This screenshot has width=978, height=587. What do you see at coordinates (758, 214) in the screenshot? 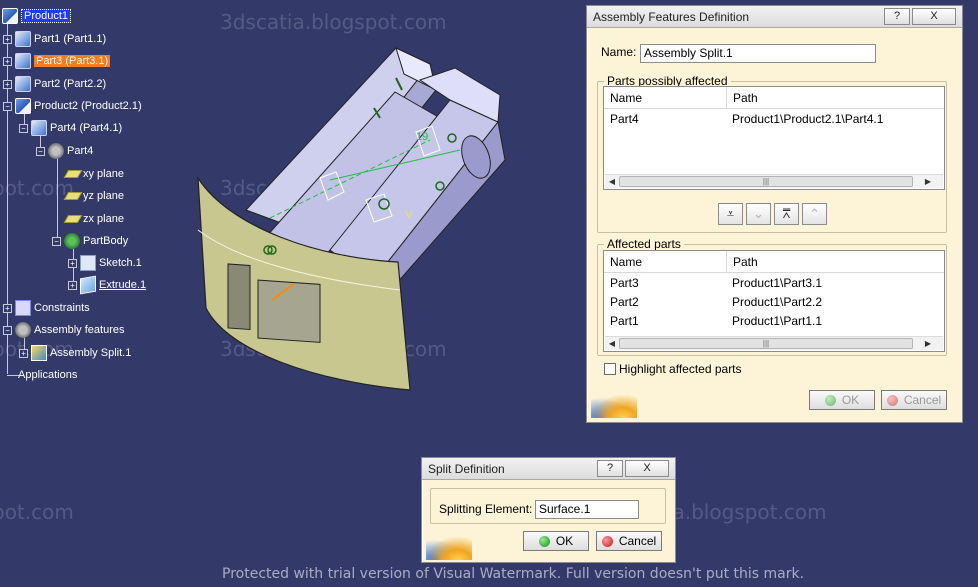
I see `move-down-icon: ⌄` at bounding box center [758, 214].